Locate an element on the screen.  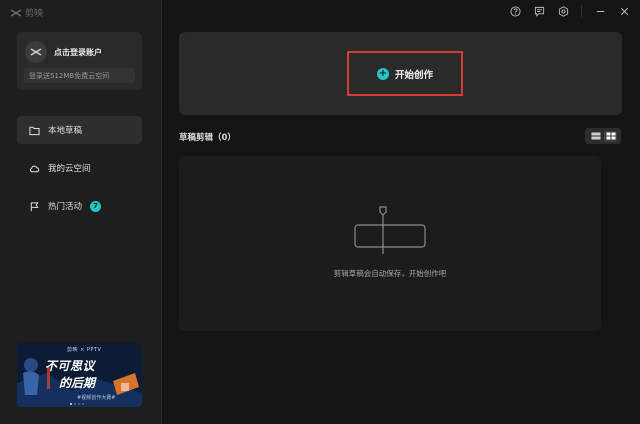
avatar is located at coordinates (36, 52).